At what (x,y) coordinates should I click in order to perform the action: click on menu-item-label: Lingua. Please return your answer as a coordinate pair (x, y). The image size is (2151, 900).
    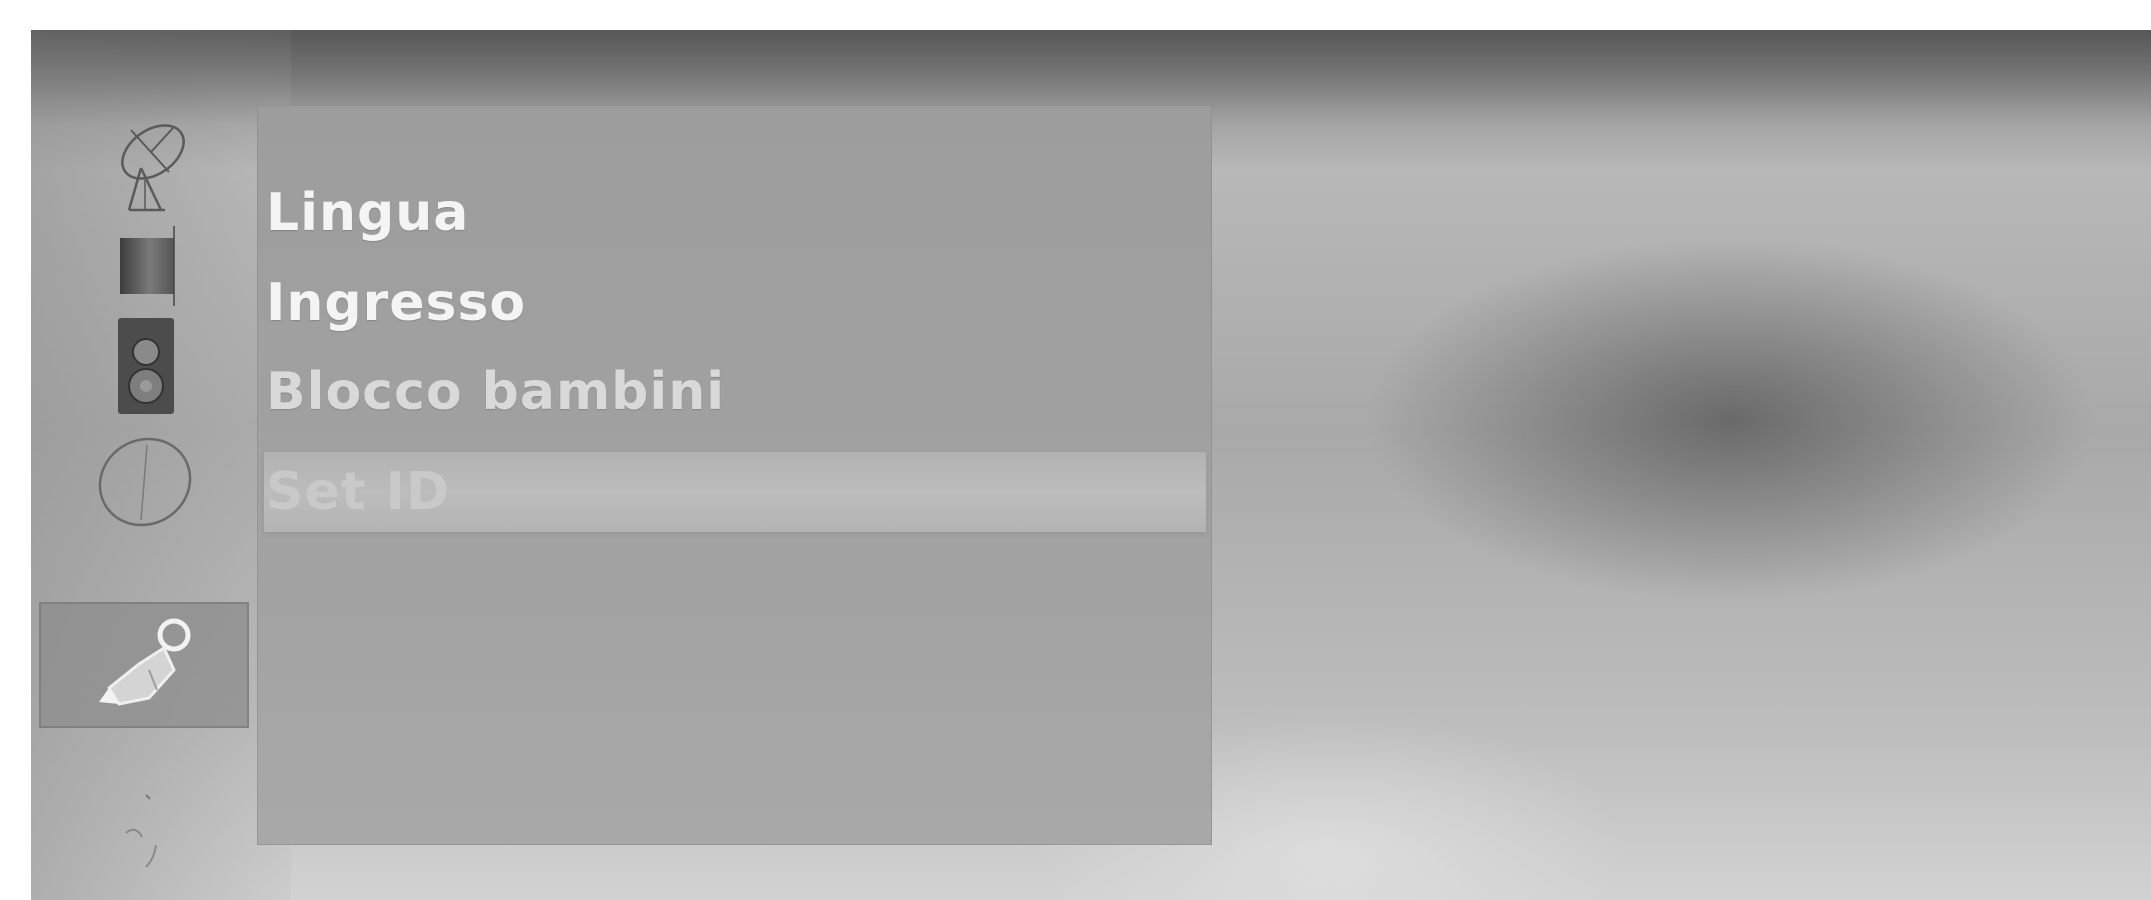
    Looking at the image, I should click on (368, 213).